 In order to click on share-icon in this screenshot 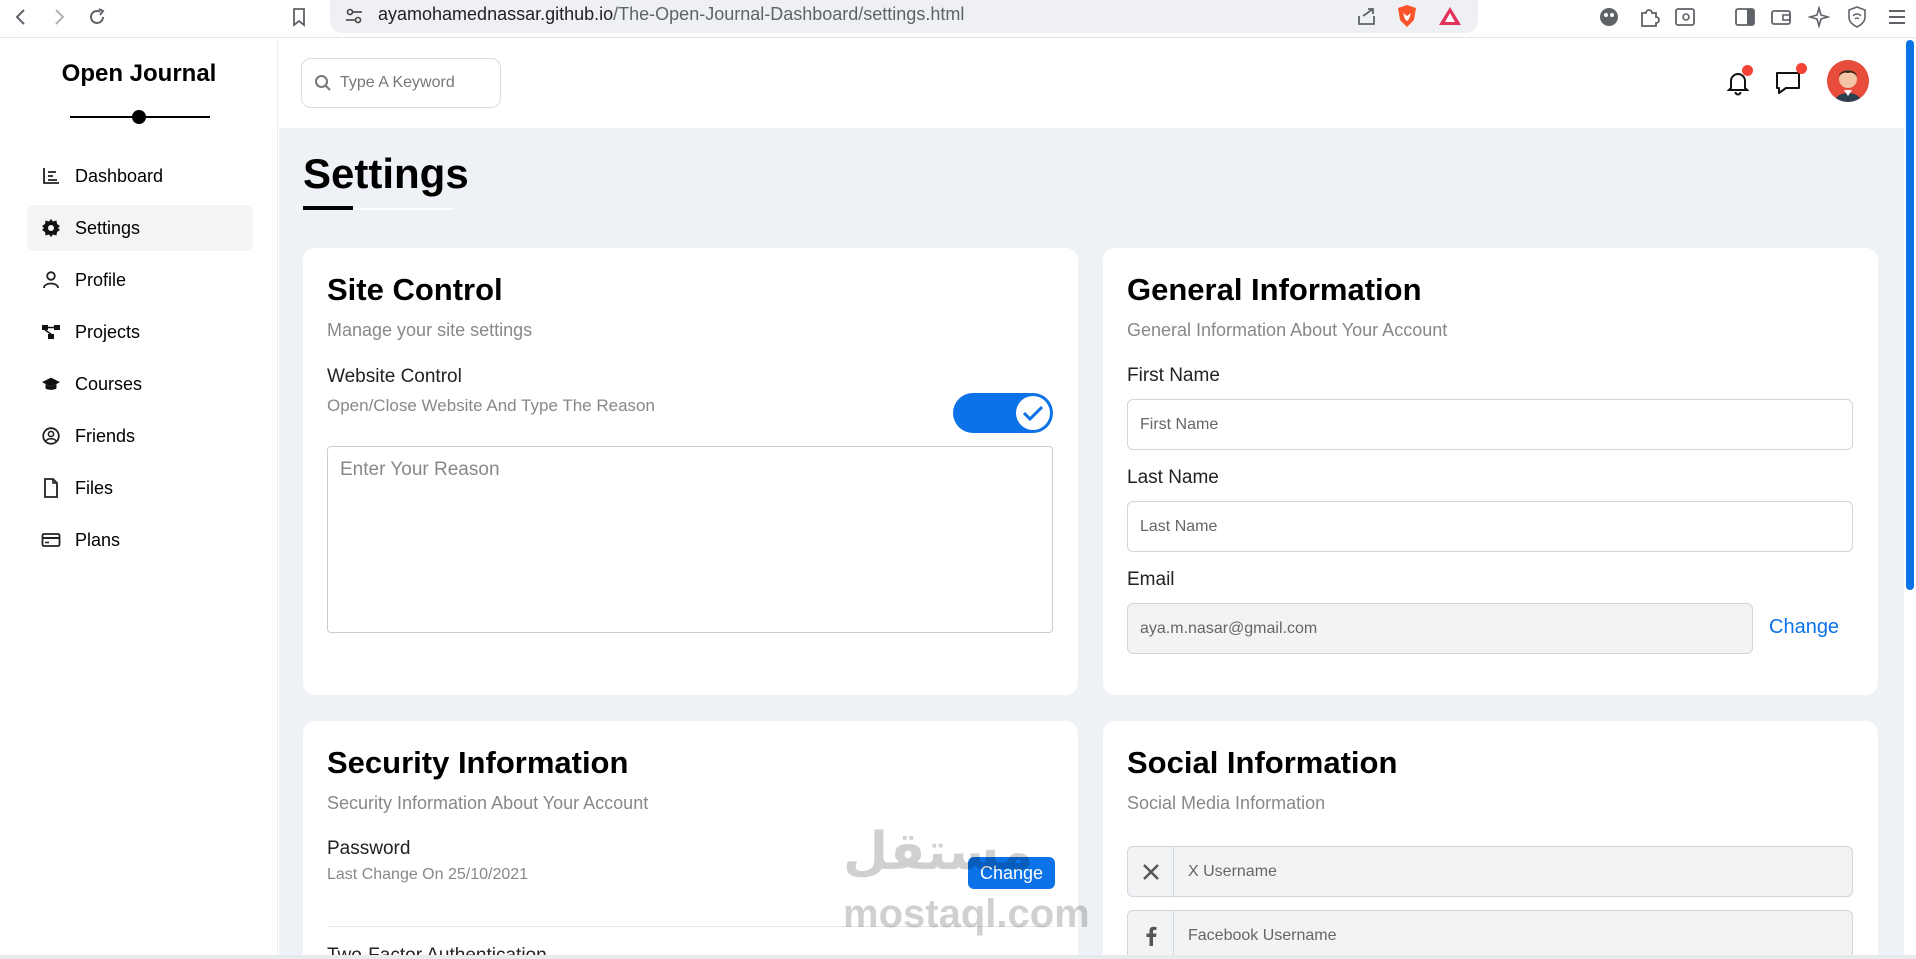, I will do `click(1367, 16)`.